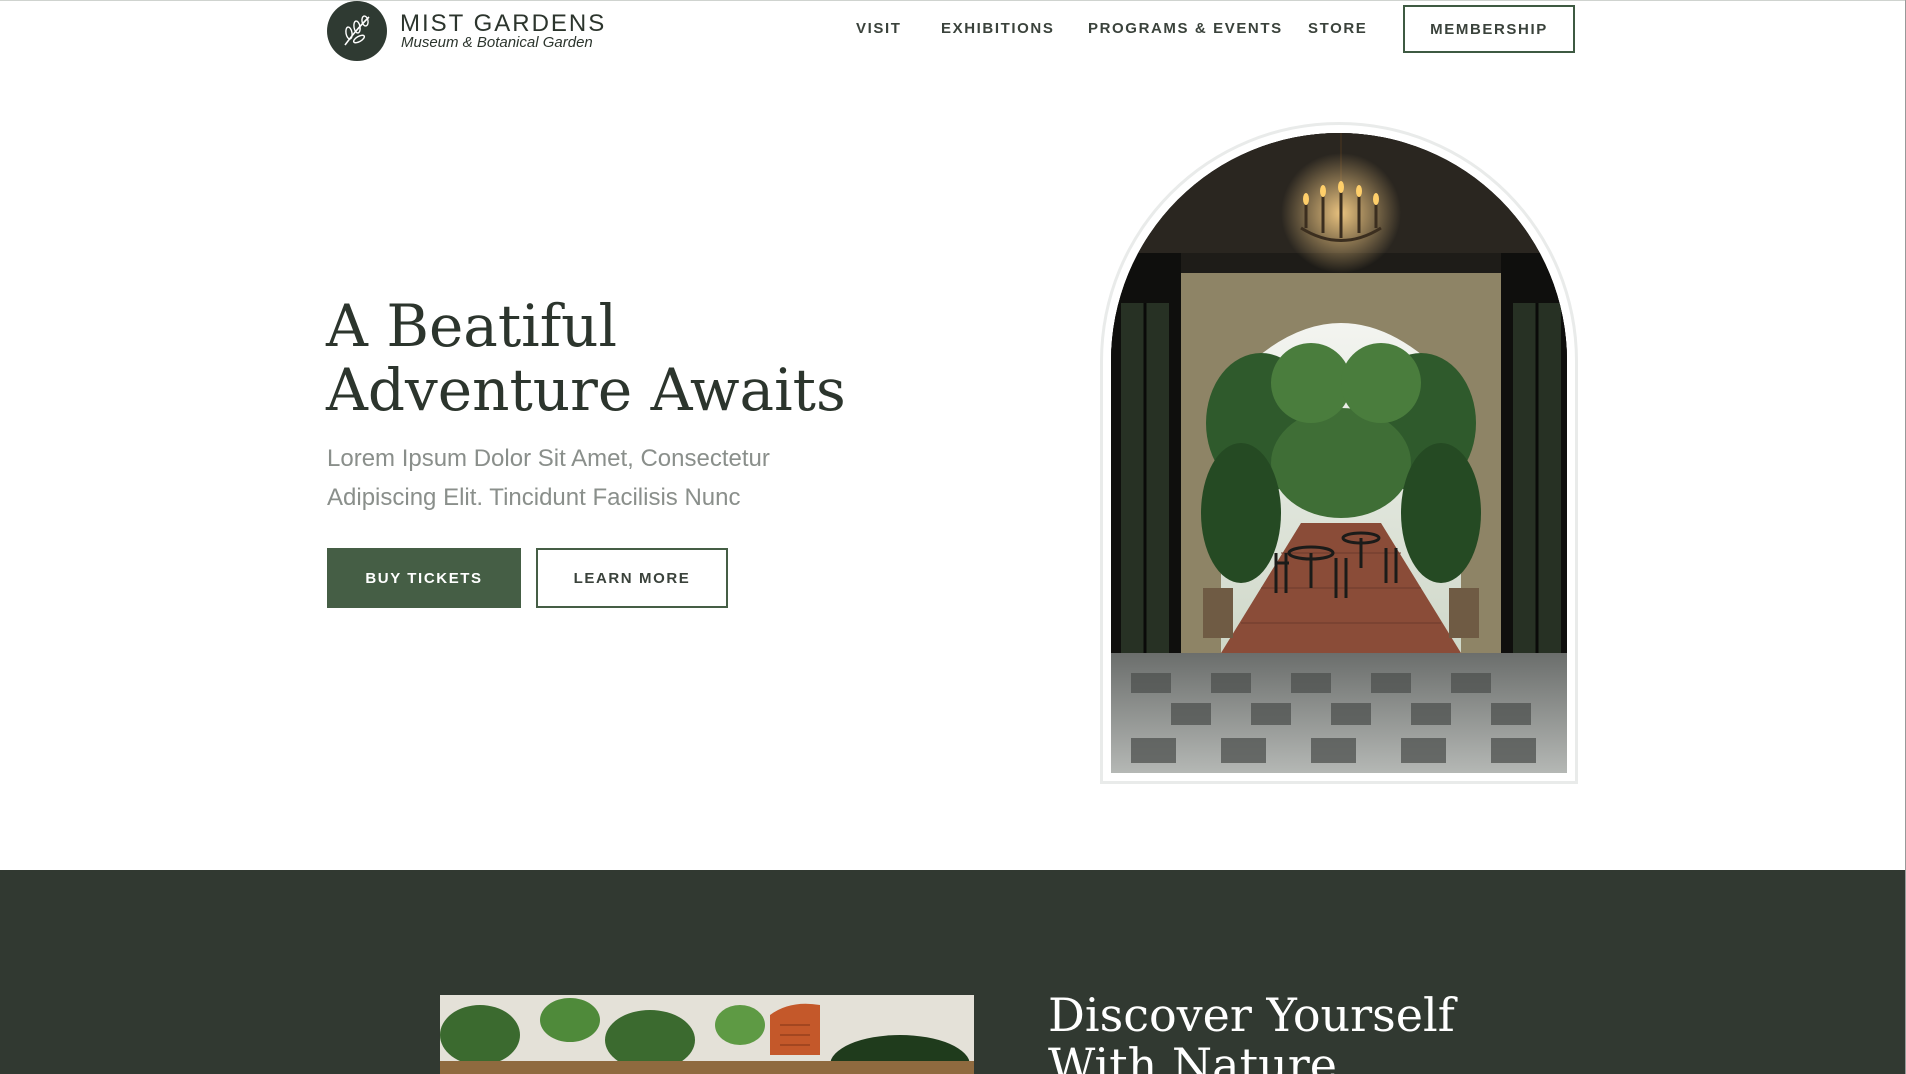 This screenshot has width=1906, height=1074. What do you see at coordinates (1489, 29) in the screenshot?
I see `membership-button: MEMBERSHIP` at bounding box center [1489, 29].